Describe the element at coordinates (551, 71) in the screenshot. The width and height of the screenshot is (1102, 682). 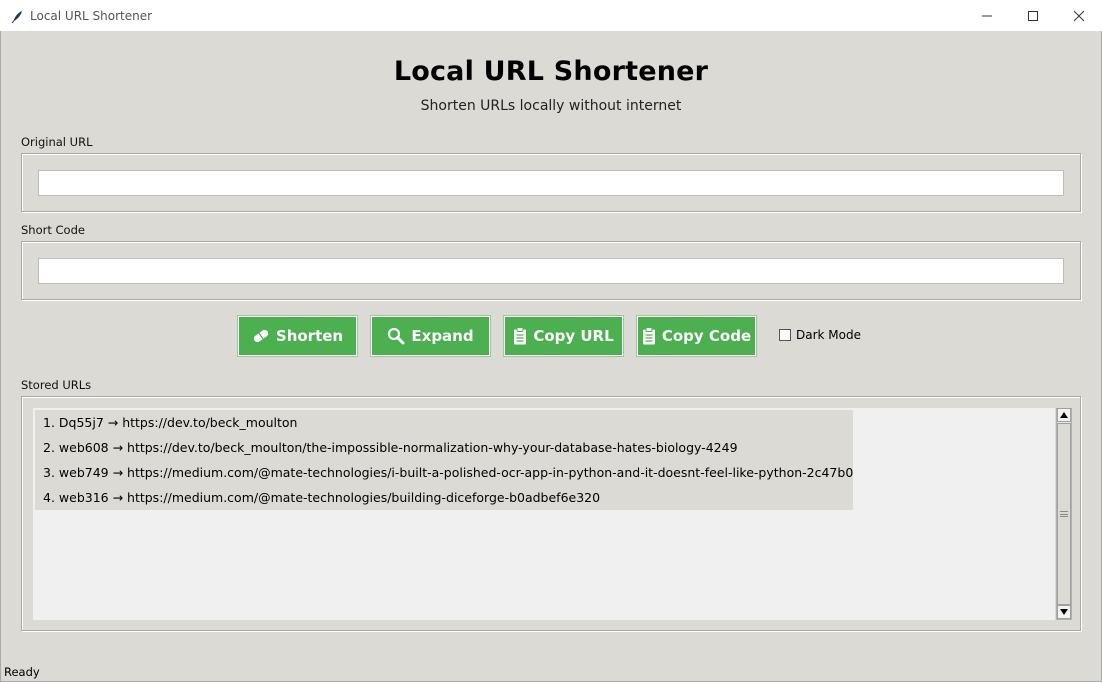
I see `page-title: Local URL Shortener` at that location.